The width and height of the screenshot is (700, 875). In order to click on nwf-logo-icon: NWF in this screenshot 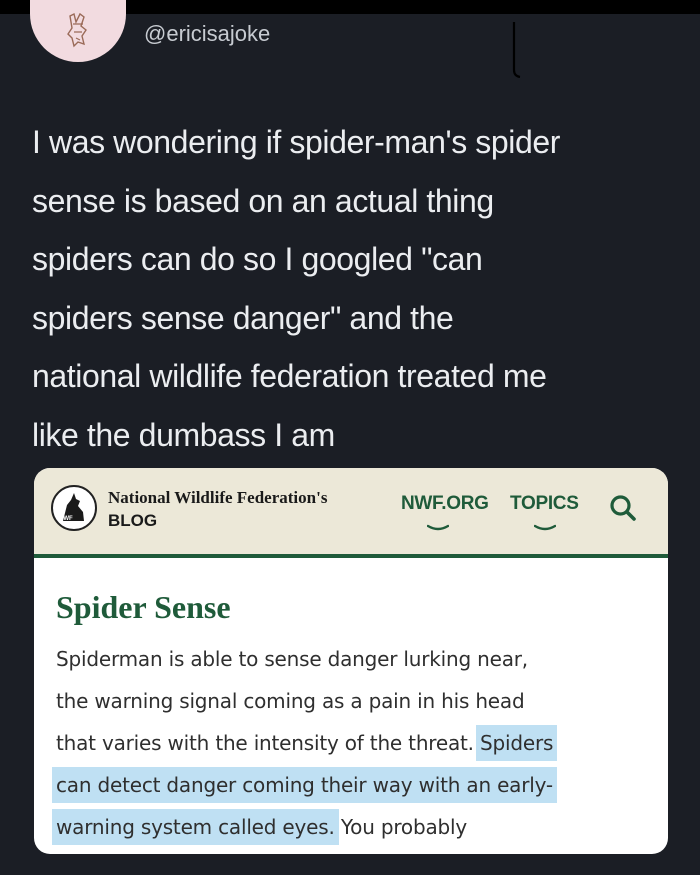, I will do `click(74, 508)`.